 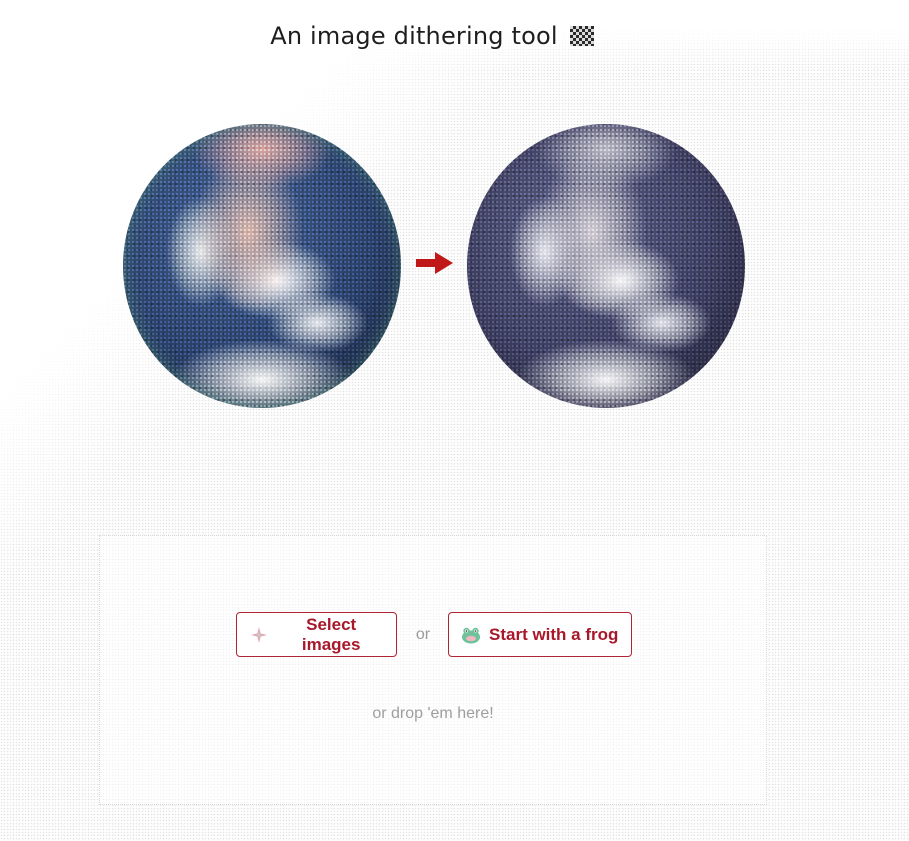 I want to click on drop-hint: or drop 'em here!, so click(x=433, y=713).